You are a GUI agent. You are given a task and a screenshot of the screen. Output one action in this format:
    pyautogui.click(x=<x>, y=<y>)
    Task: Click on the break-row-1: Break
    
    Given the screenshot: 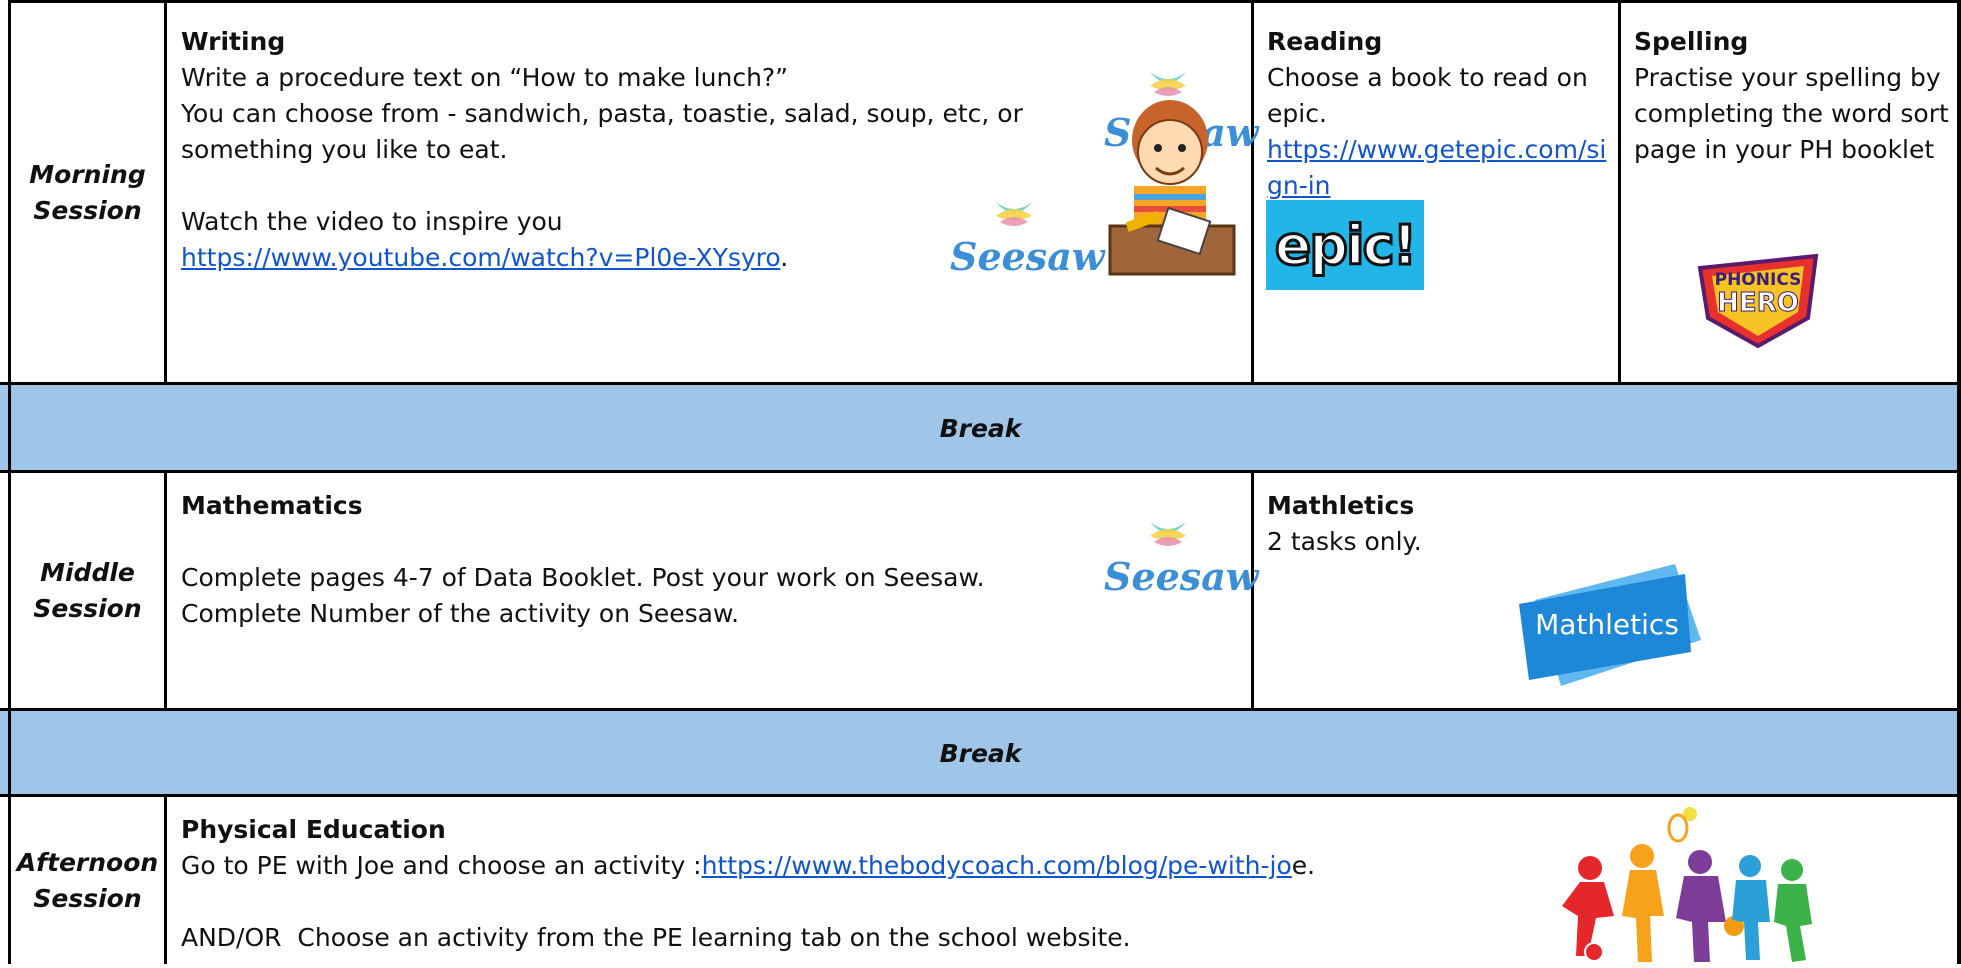 What is the action you would take?
    pyautogui.click(x=980, y=428)
    